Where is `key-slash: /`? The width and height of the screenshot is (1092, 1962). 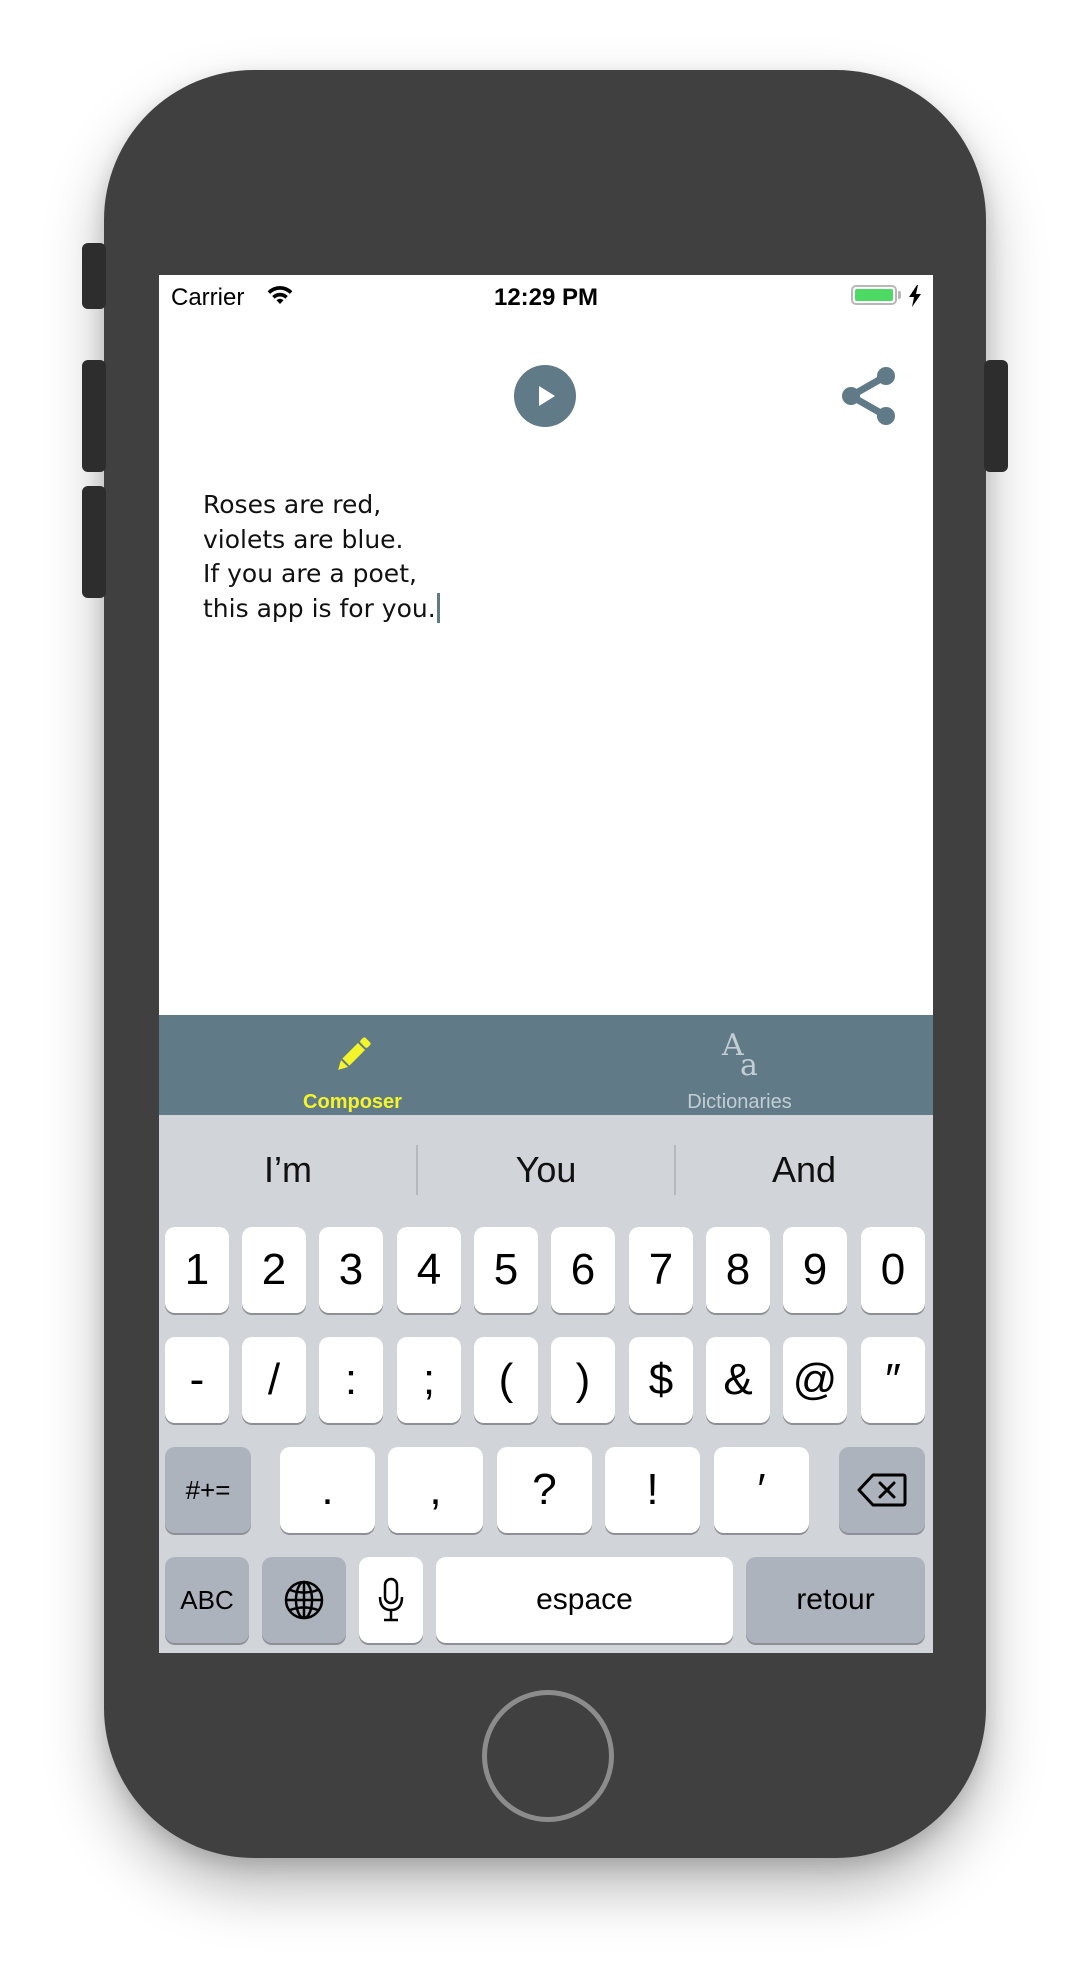 key-slash: / is located at coordinates (274, 1380).